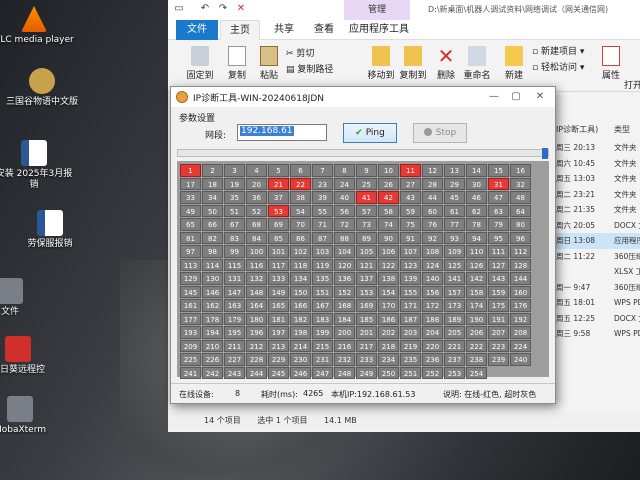 The image size is (640, 480). Describe the element at coordinates (256, 291) in the screenshot. I see `ip-cell: 148` at that location.